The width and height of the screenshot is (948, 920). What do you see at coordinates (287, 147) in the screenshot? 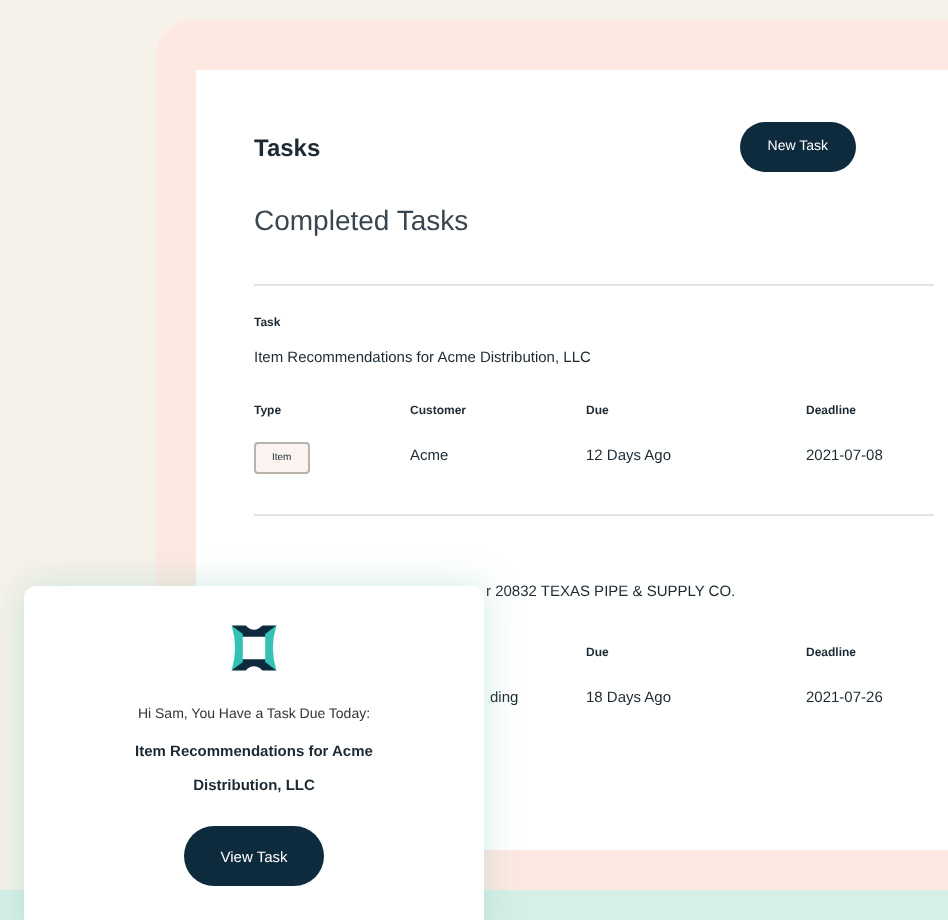
I see `page-title: Tasks` at bounding box center [287, 147].